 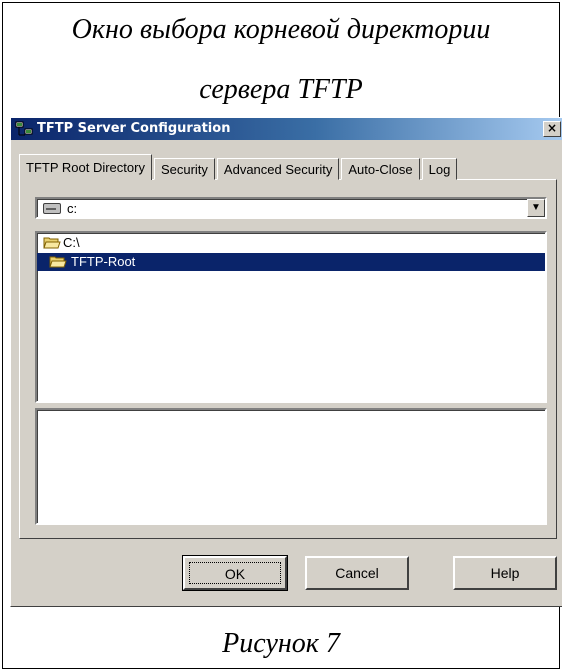 I want to click on tab-log: Log, so click(x=439, y=169).